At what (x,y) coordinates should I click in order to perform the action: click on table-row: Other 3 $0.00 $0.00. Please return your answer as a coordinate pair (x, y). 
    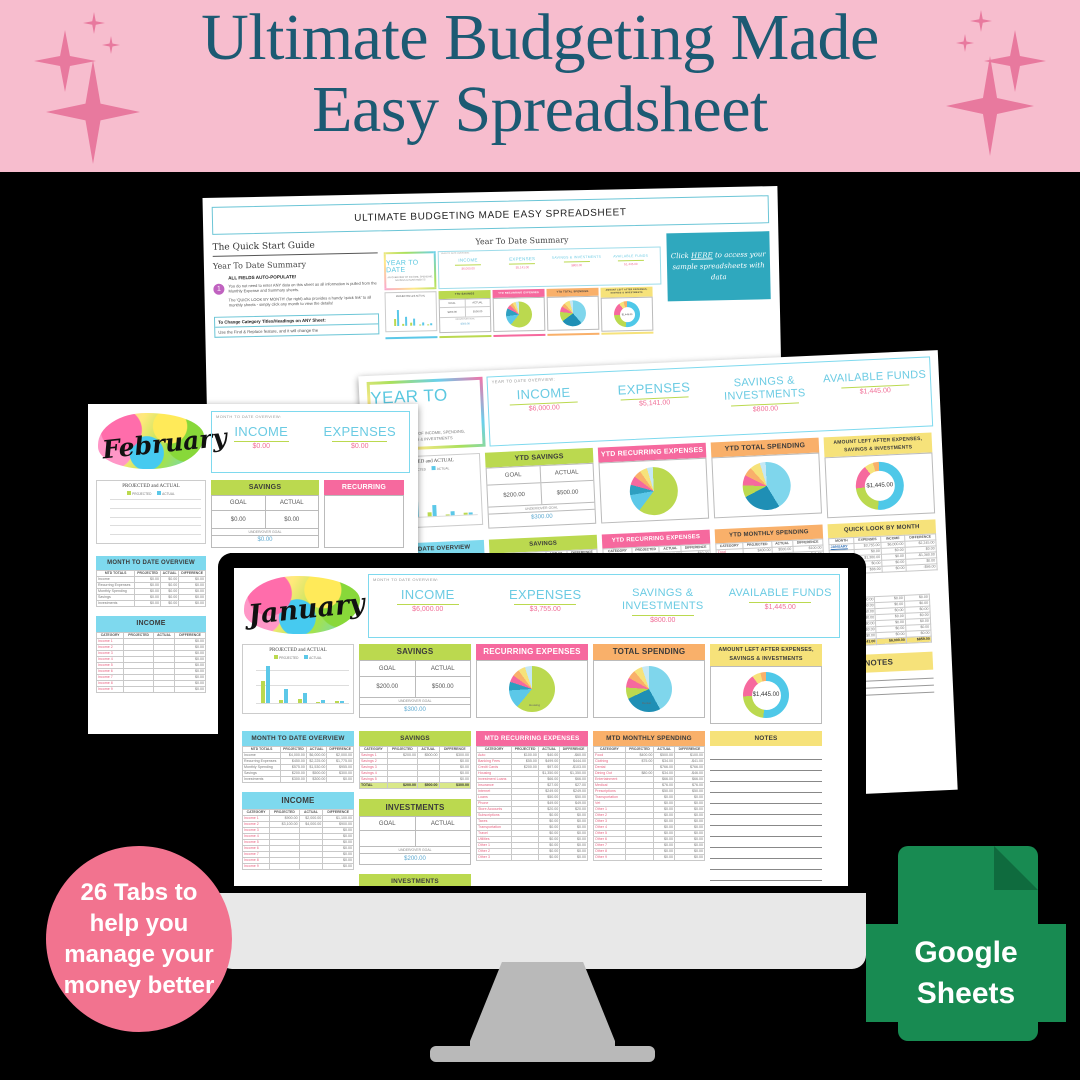
    Looking at the image, I should click on (531, 857).